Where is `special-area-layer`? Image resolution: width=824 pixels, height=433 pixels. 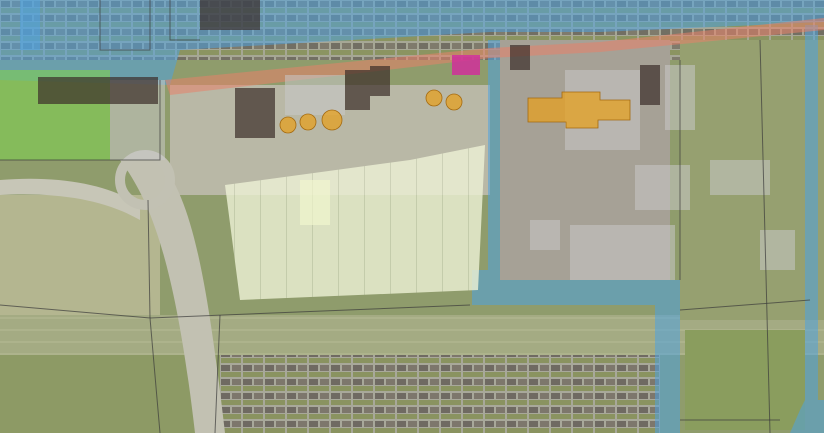
special-area-layer is located at coordinates (466, 65).